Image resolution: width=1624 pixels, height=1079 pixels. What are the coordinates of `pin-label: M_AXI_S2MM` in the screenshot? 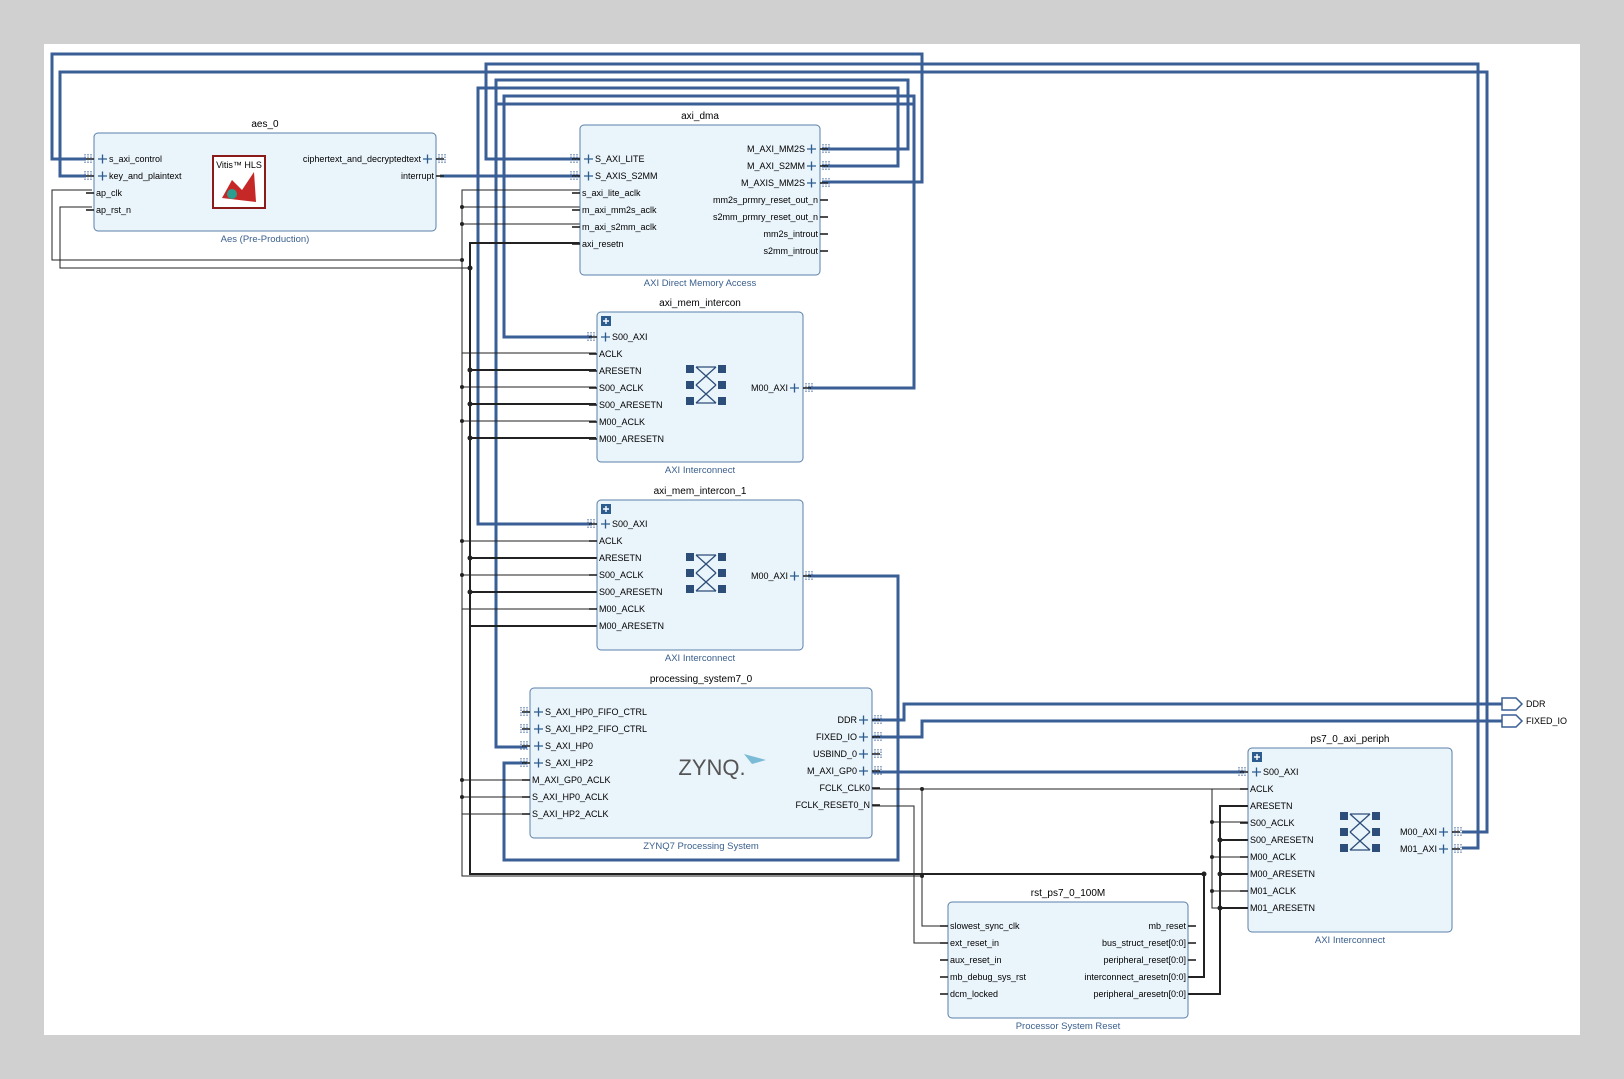 It's located at (776, 166).